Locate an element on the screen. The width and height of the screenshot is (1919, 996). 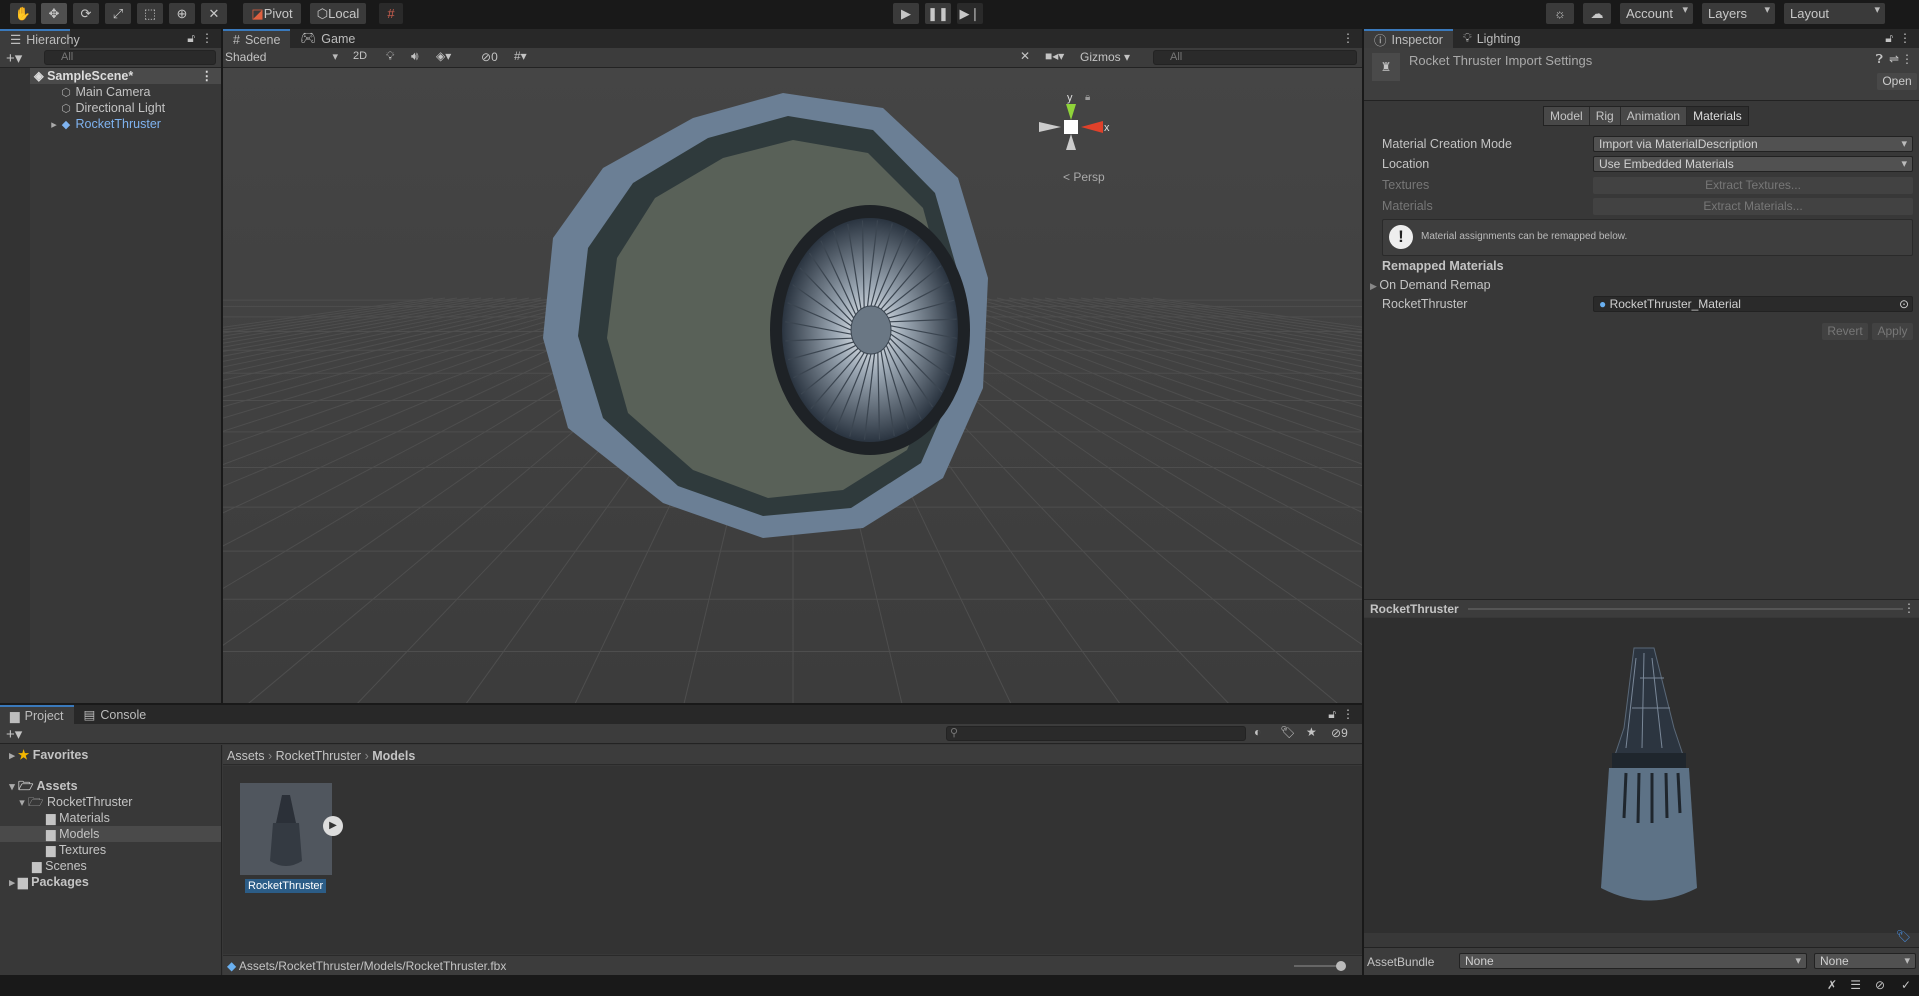
list-item: ⬡ Directional Light is located at coordinates (110, 108).